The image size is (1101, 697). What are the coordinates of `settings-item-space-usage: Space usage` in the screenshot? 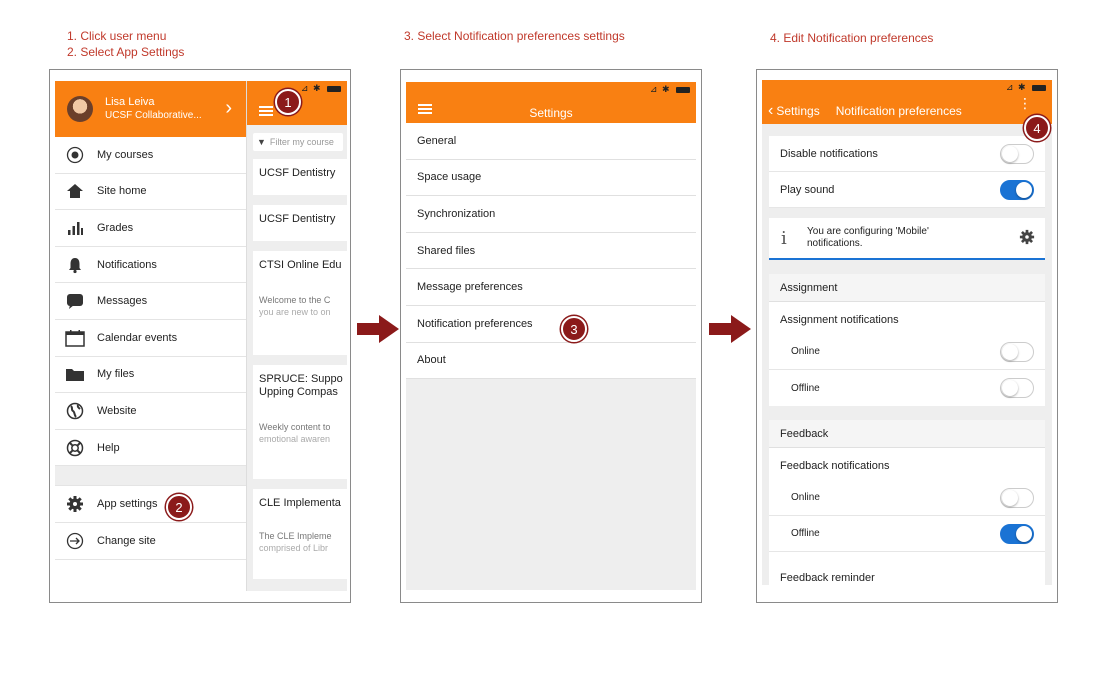 It's located at (551, 178).